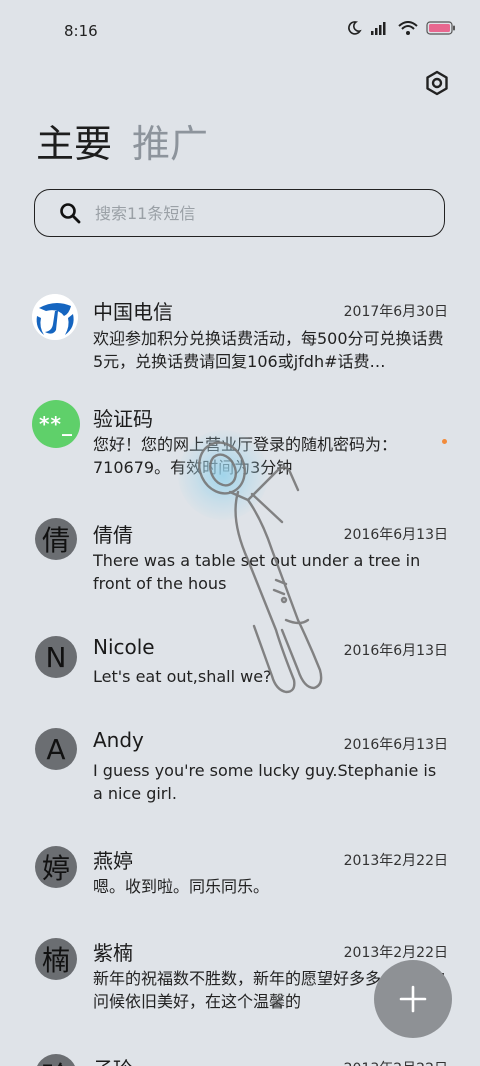 This screenshot has height=1066, width=480. I want to click on plus-icon, so click(413, 999).